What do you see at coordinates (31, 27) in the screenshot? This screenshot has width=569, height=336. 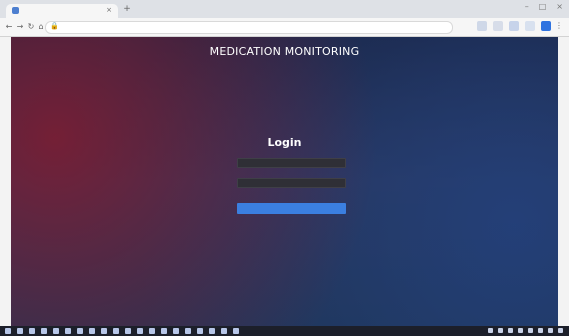 I see `reload-icon: ↻` at bounding box center [31, 27].